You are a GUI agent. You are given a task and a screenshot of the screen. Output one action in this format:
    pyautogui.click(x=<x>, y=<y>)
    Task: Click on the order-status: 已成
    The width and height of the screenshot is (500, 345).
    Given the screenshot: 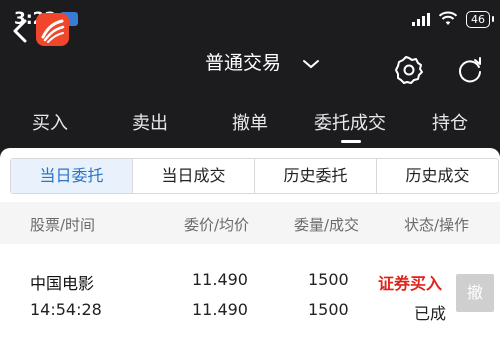 What is the action you would take?
    pyautogui.click(x=430, y=313)
    